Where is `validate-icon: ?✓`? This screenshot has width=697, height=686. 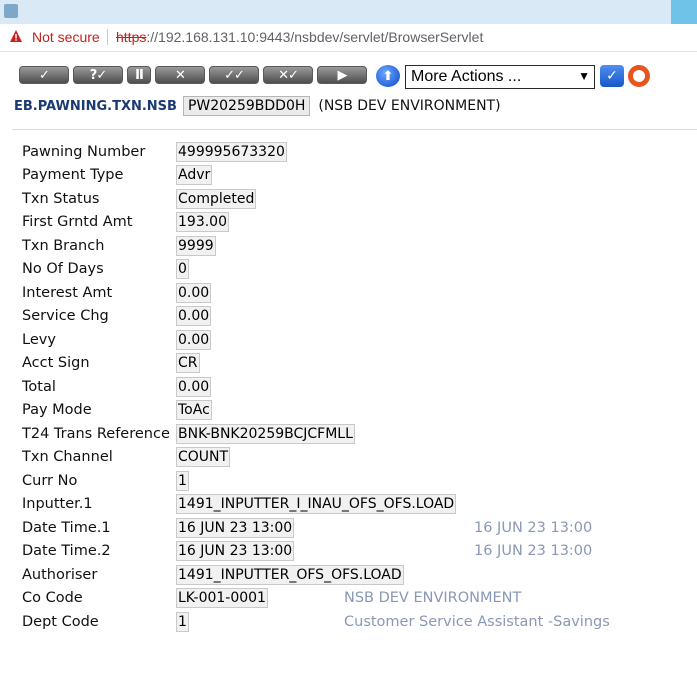 validate-icon: ?✓ is located at coordinates (98, 75).